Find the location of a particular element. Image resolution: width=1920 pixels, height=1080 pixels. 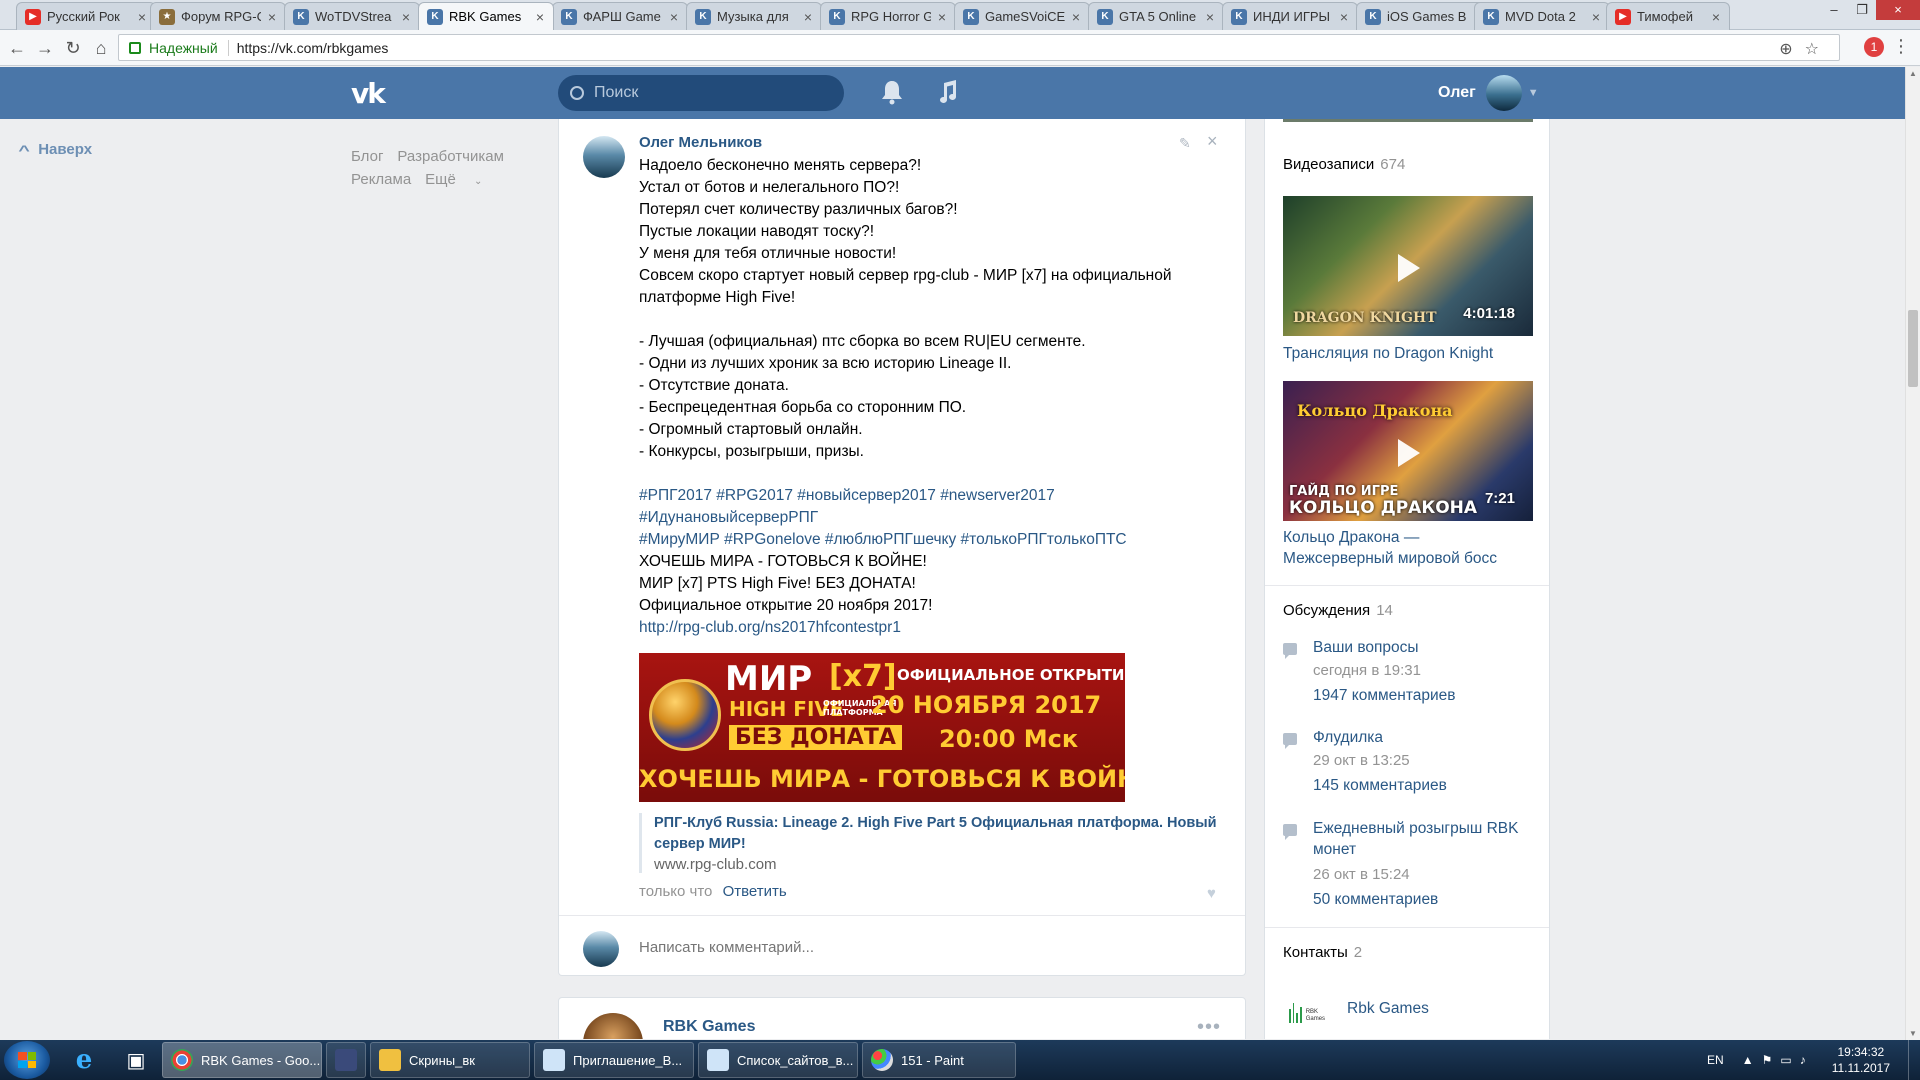

taskbar-item-app is located at coordinates (346, 1060).